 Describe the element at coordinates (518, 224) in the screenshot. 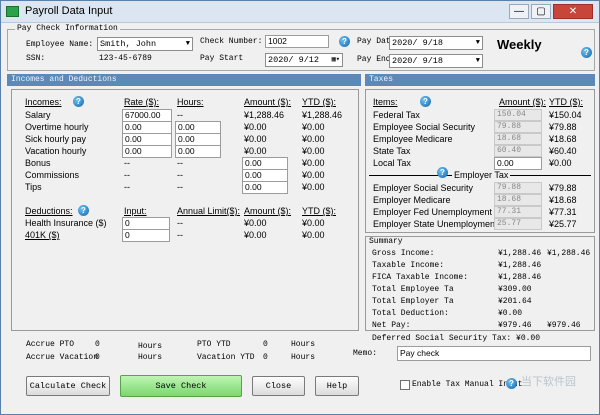

I see `employer-state-unemp-amount: 25.77` at that location.